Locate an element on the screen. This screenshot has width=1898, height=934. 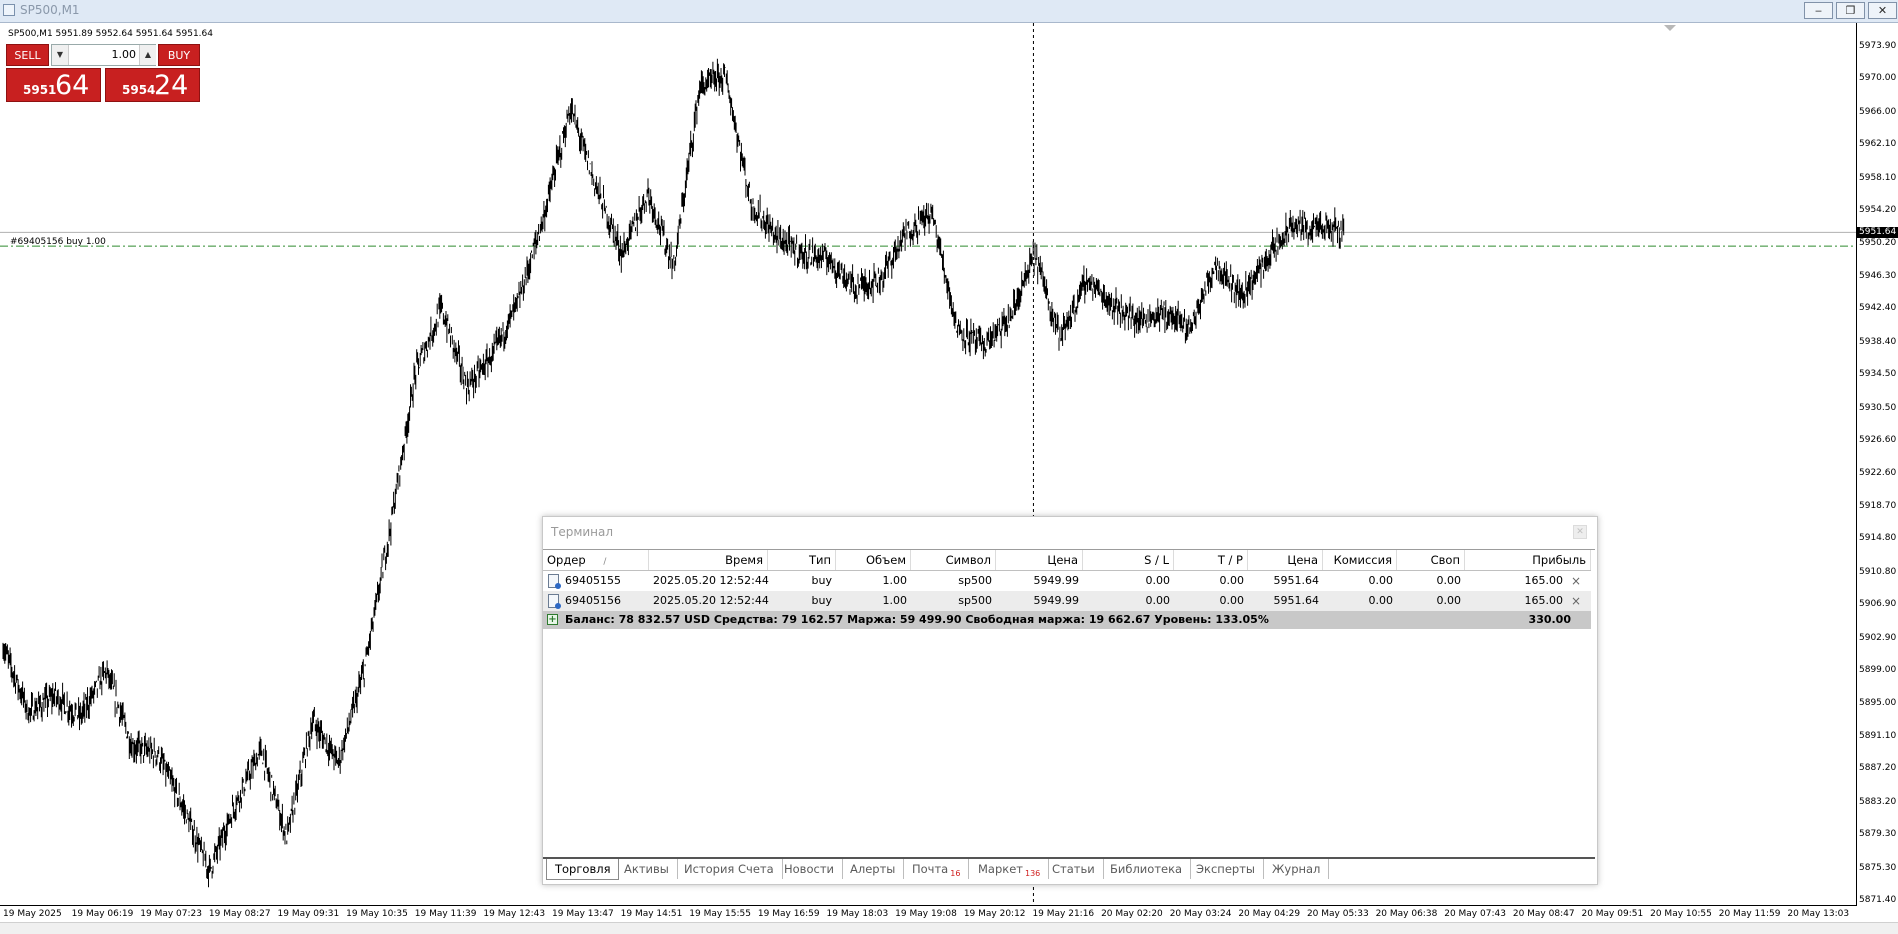
price-tick-label: 5906.90 is located at coordinates (1878, 604).